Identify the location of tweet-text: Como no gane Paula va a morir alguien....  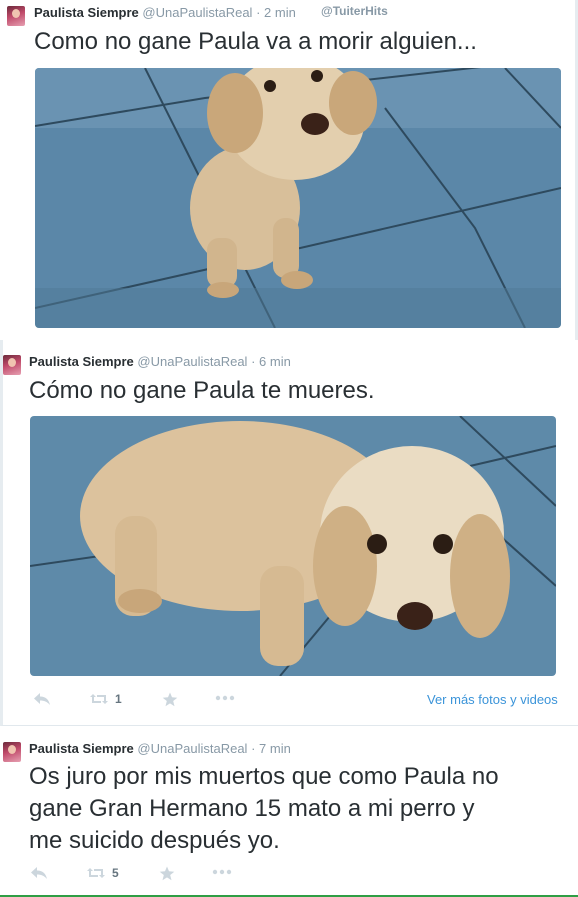
(255, 41).